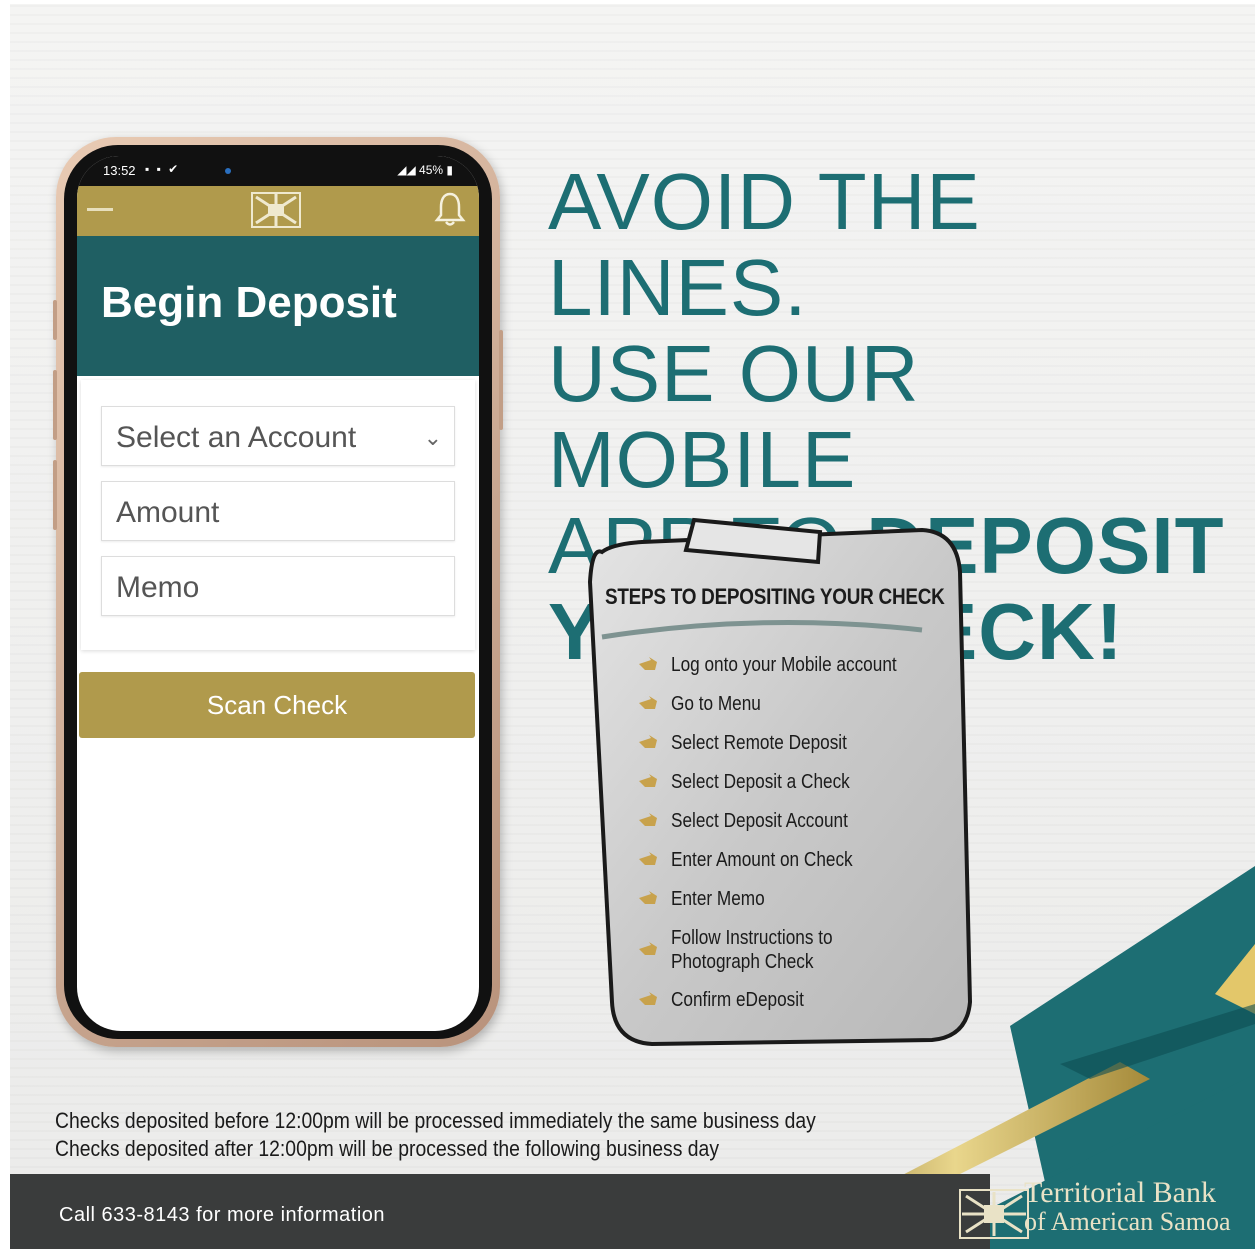 The image size is (1255, 1249). What do you see at coordinates (100, 209) in the screenshot?
I see `menu-icon` at bounding box center [100, 209].